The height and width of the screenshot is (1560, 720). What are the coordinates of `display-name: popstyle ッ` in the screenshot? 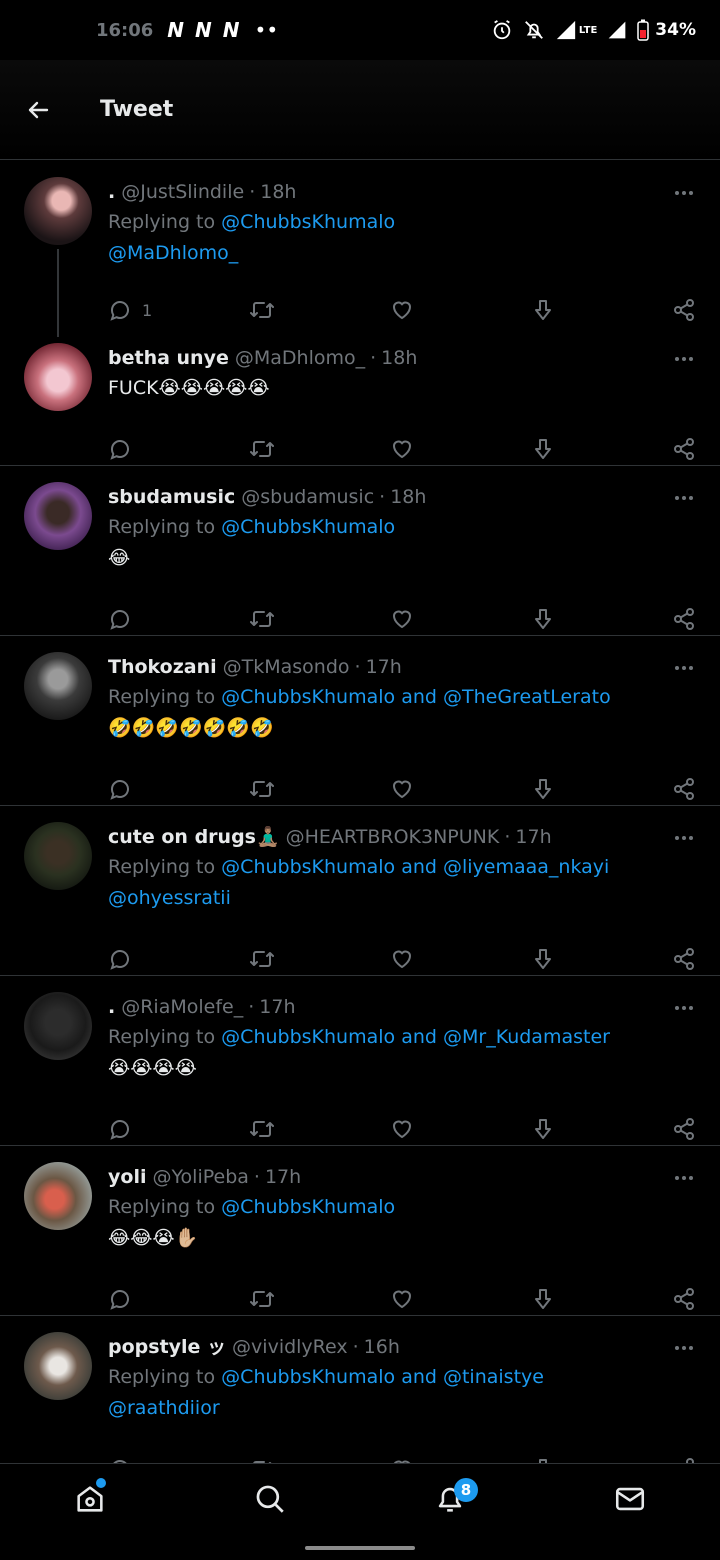 It's located at (167, 1347).